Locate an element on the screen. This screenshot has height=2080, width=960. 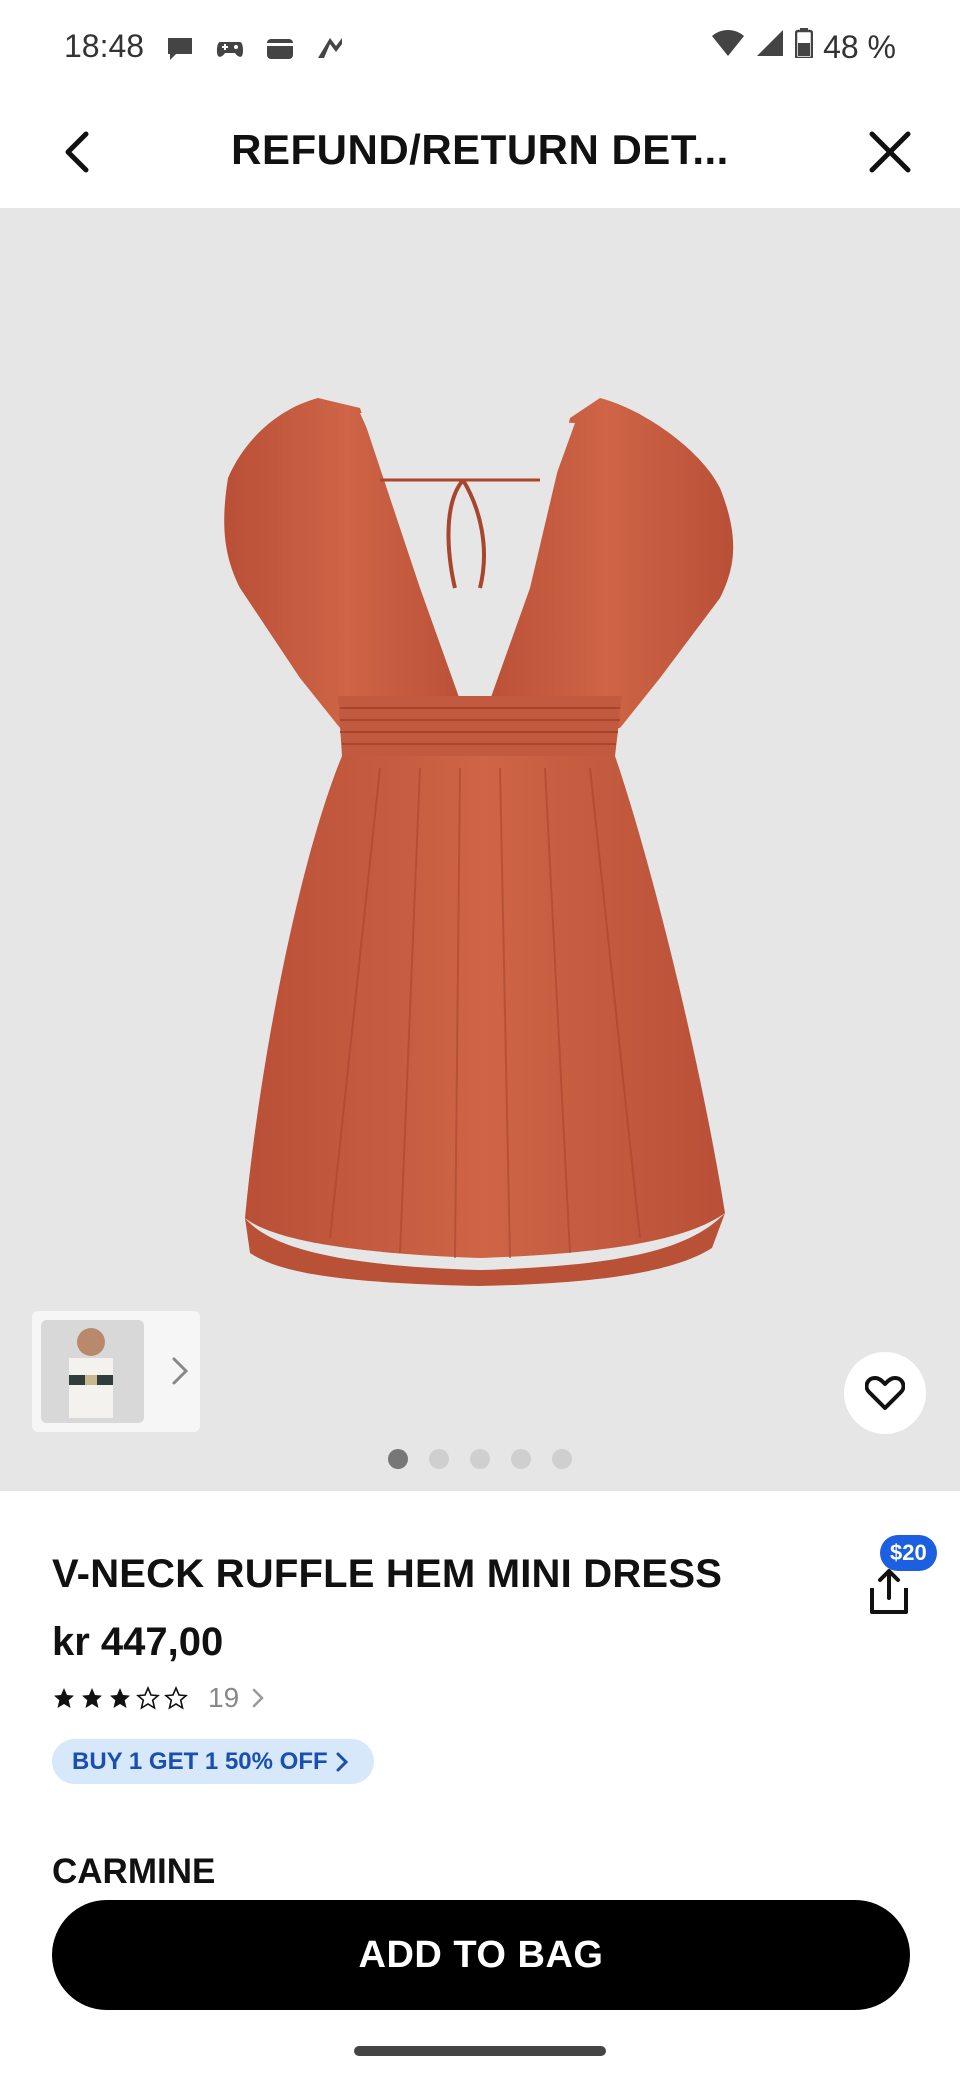
rating-row: 19 is located at coordinates (159, 1698).